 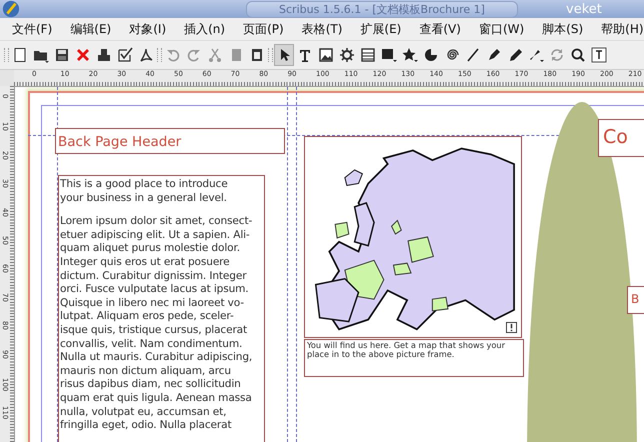 I want to click on scissors-icon, so click(x=215, y=55).